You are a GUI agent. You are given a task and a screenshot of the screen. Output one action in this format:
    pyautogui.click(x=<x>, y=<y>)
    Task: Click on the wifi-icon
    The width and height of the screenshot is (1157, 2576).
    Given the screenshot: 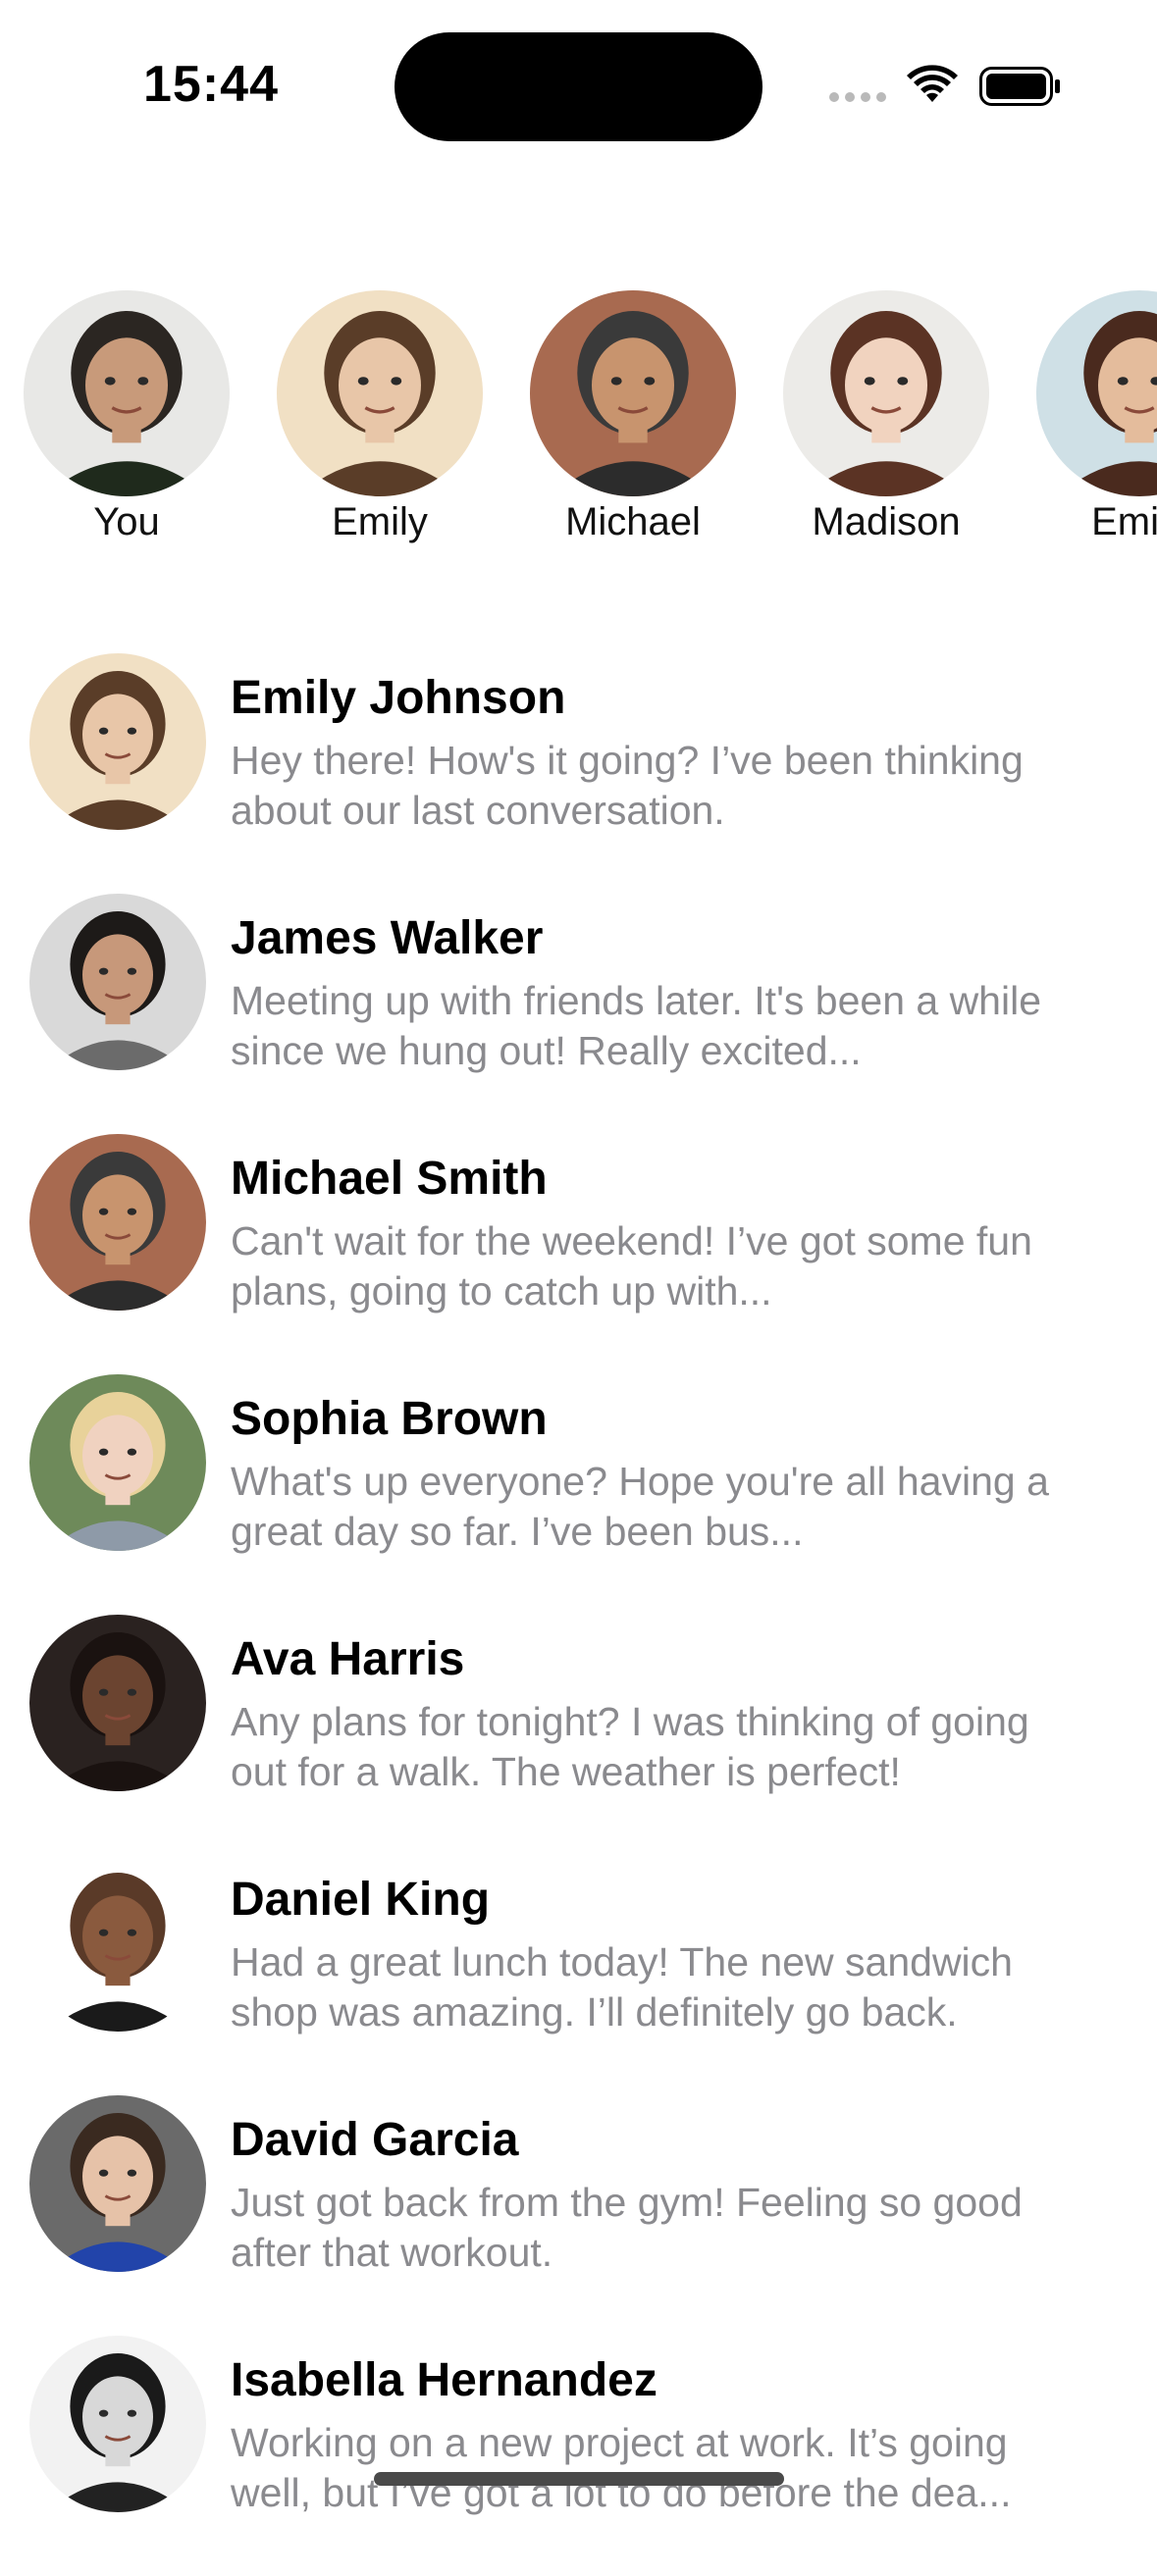 What is the action you would take?
    pyautogui.click(x=932, y=83)
    